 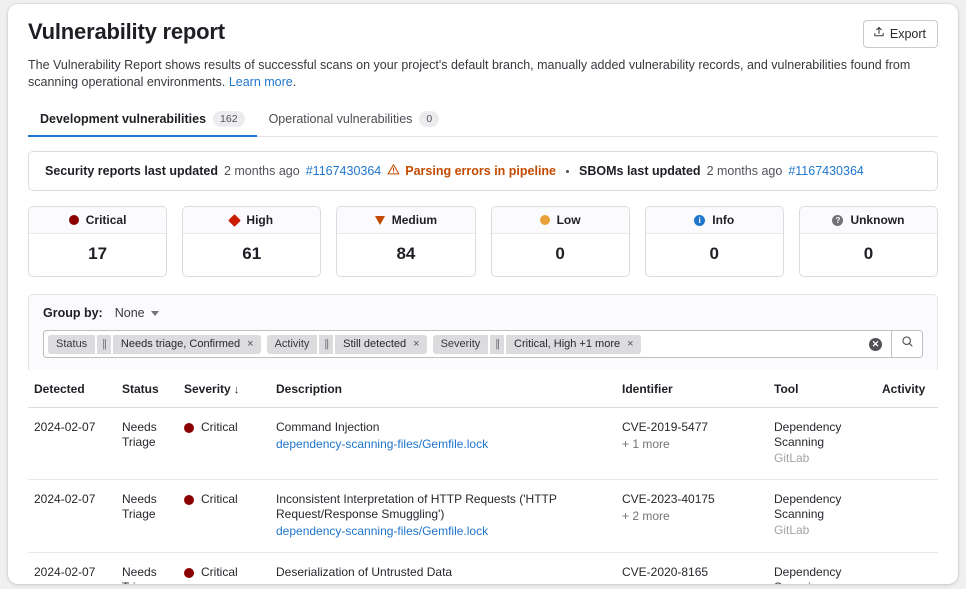 I want to click on column-header-detected-label: Detected, so click(x=59, y=389).